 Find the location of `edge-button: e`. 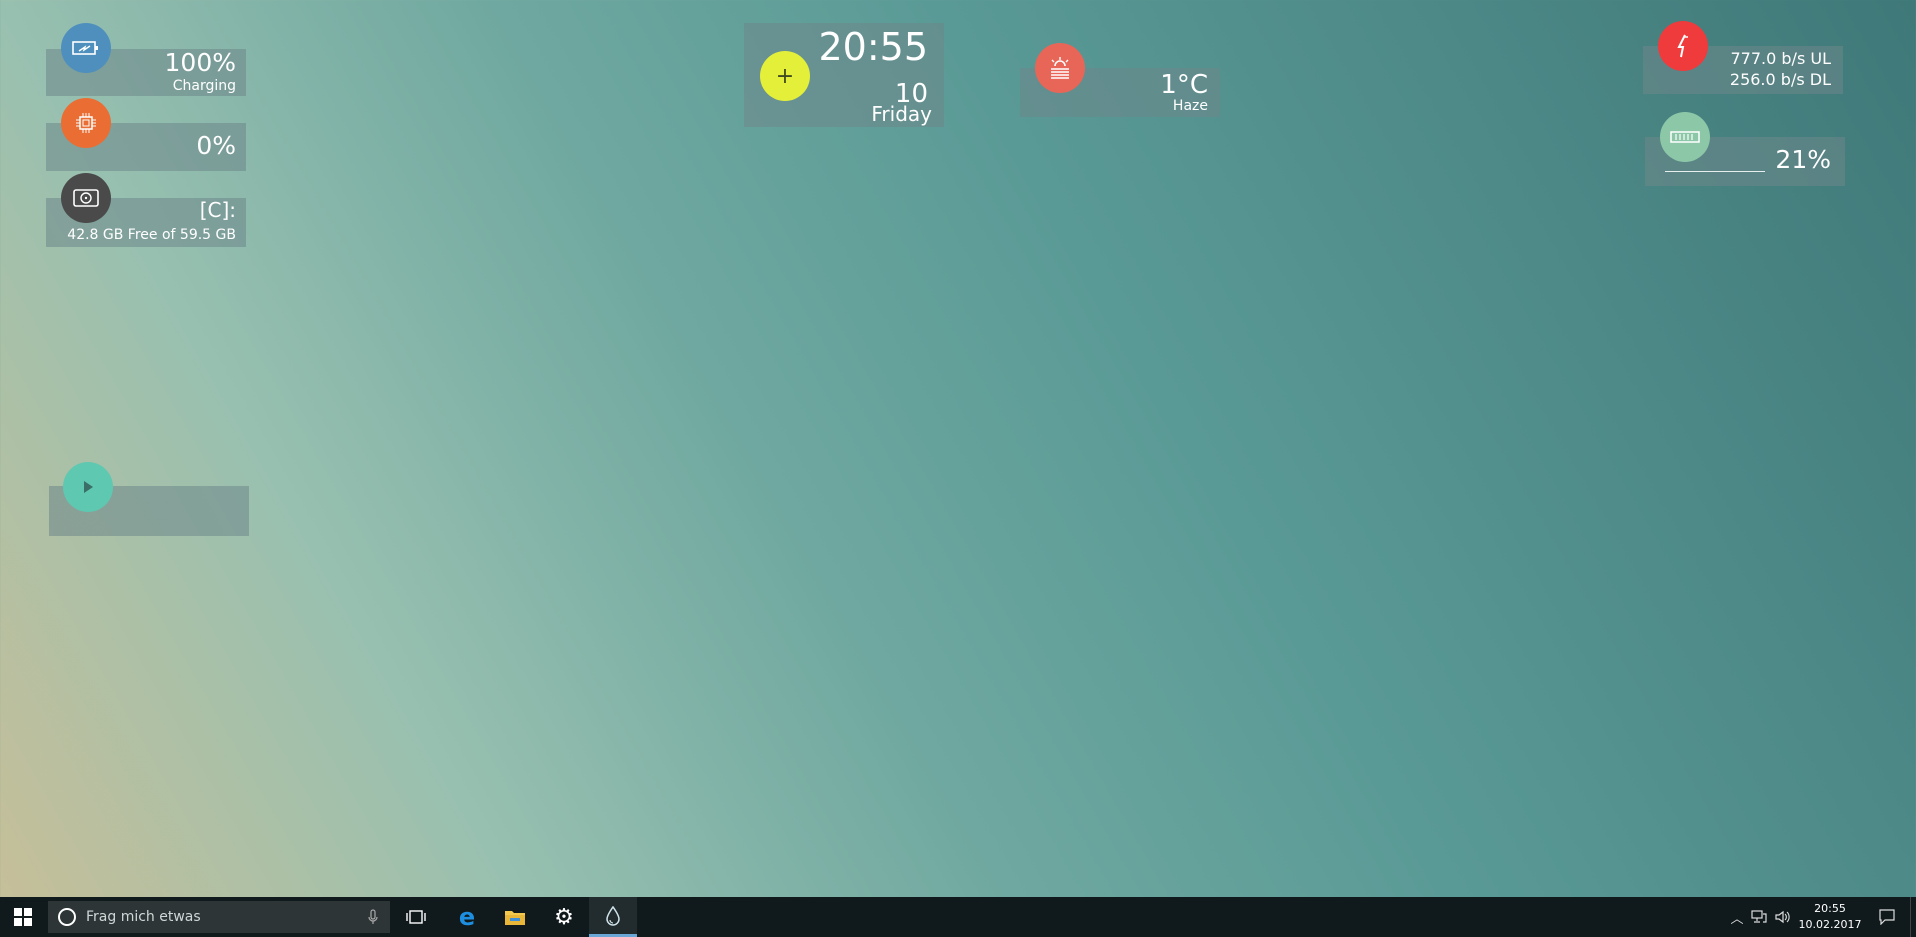

edge-button: e is located at coordinates (467, 917).